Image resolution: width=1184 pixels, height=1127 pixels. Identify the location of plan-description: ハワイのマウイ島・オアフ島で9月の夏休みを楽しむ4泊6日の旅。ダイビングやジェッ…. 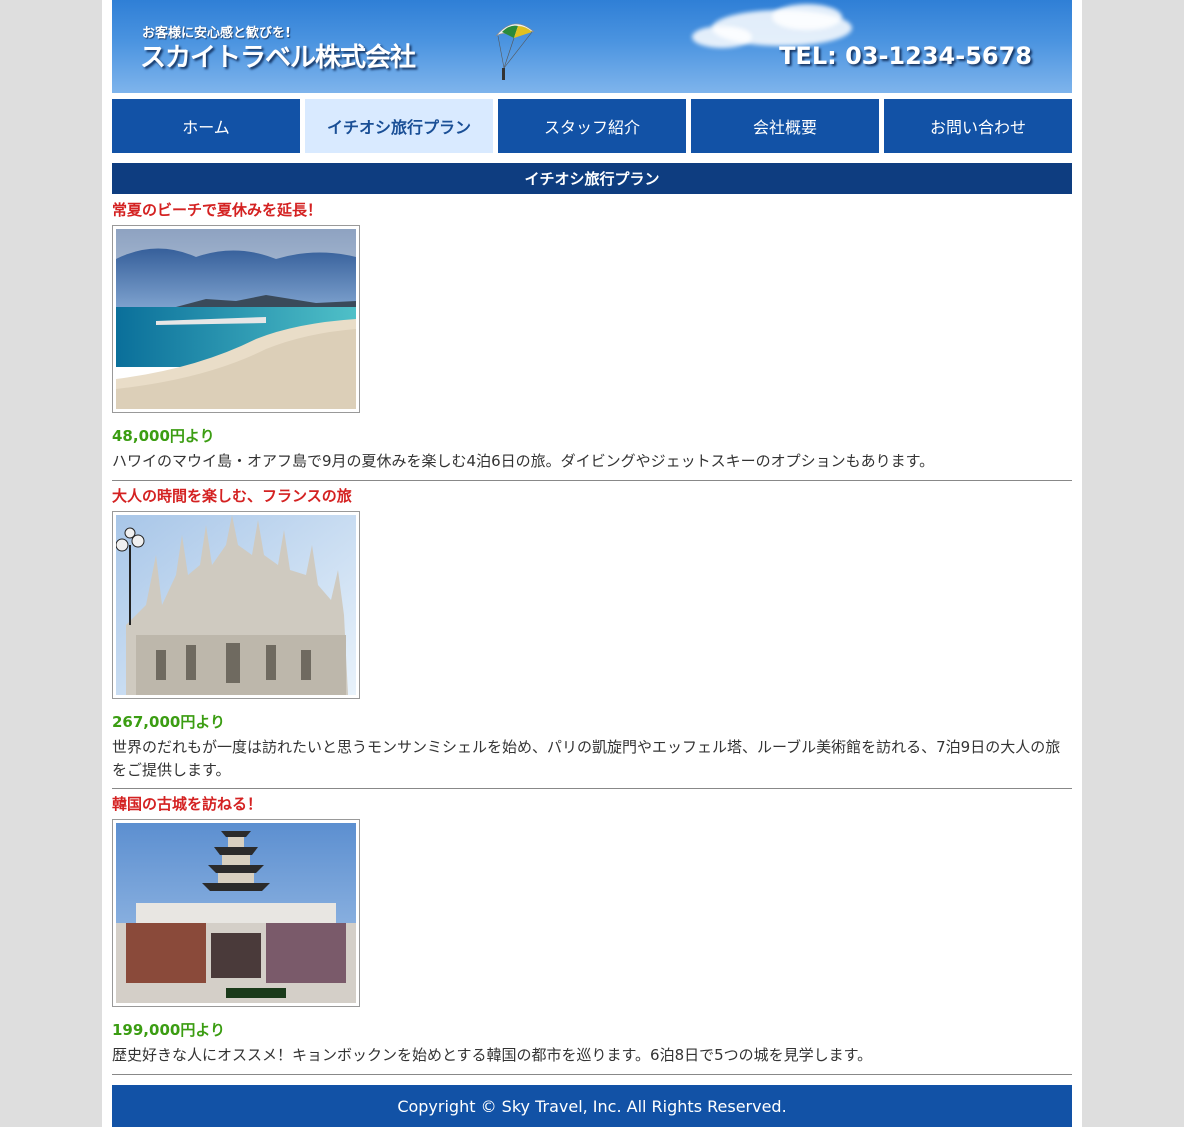
(523, 461).